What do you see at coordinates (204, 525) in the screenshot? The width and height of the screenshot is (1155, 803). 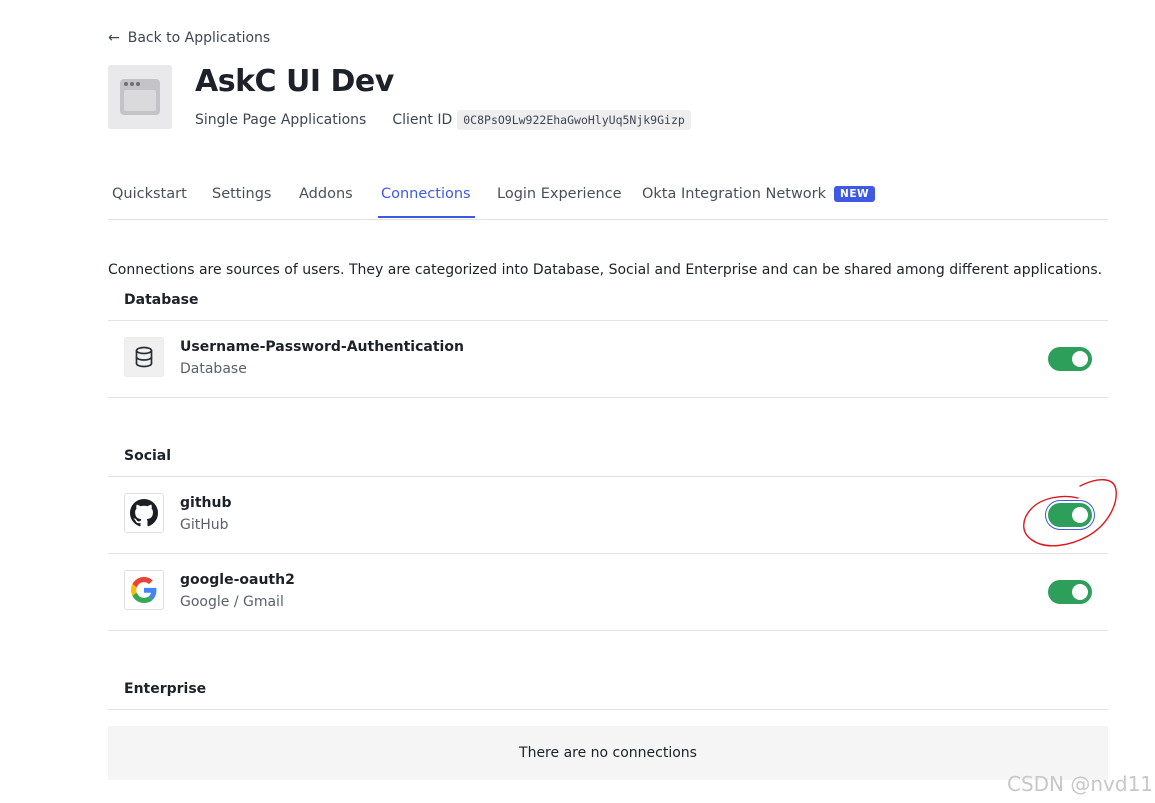 I see `connection-type: GitHub` at bounding box center [204, 525].